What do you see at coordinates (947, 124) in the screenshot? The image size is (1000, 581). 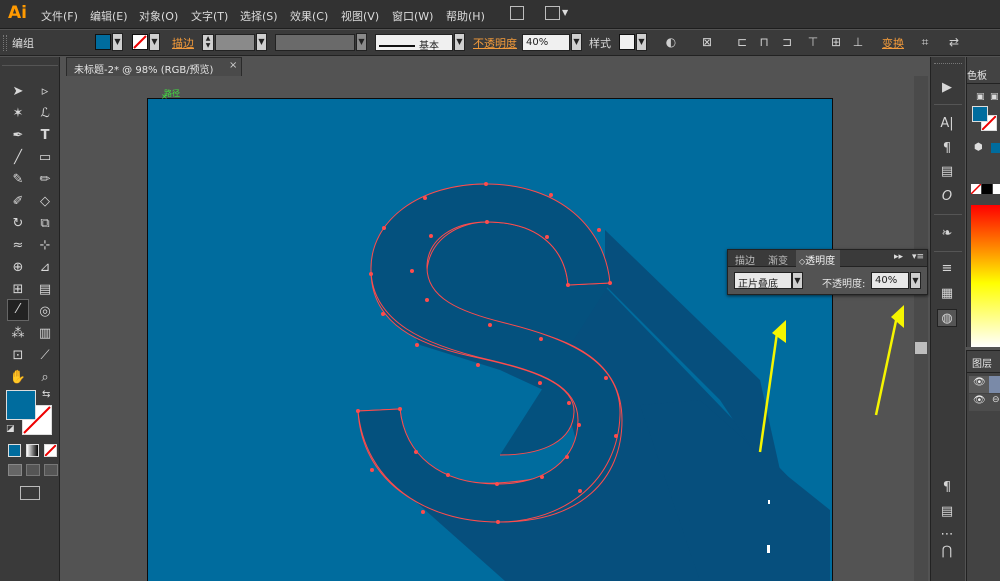 I see `character-panel-icon: A|` at bounding box center [947, 124].